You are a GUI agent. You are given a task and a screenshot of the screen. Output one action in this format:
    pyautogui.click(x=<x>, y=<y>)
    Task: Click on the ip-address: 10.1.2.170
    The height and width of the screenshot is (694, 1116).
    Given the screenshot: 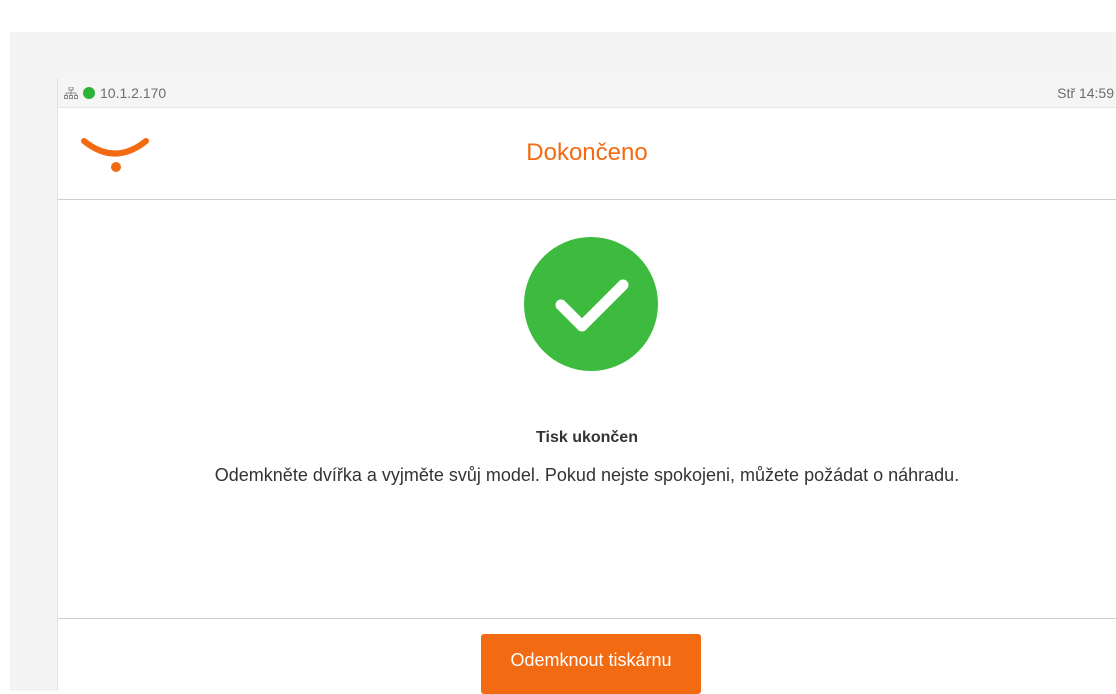 What is the action you would take?
    pyautogui.click(x=133, y=93)
    